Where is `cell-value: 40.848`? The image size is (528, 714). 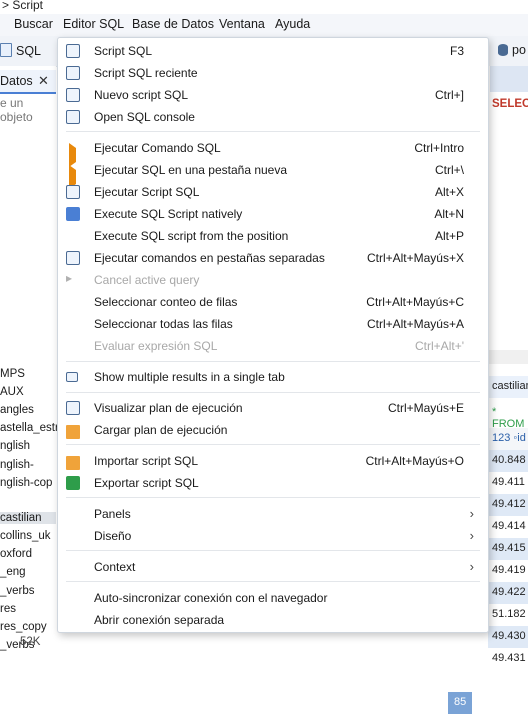 cell-value: 40.848 is located at coordinates (509, 460).